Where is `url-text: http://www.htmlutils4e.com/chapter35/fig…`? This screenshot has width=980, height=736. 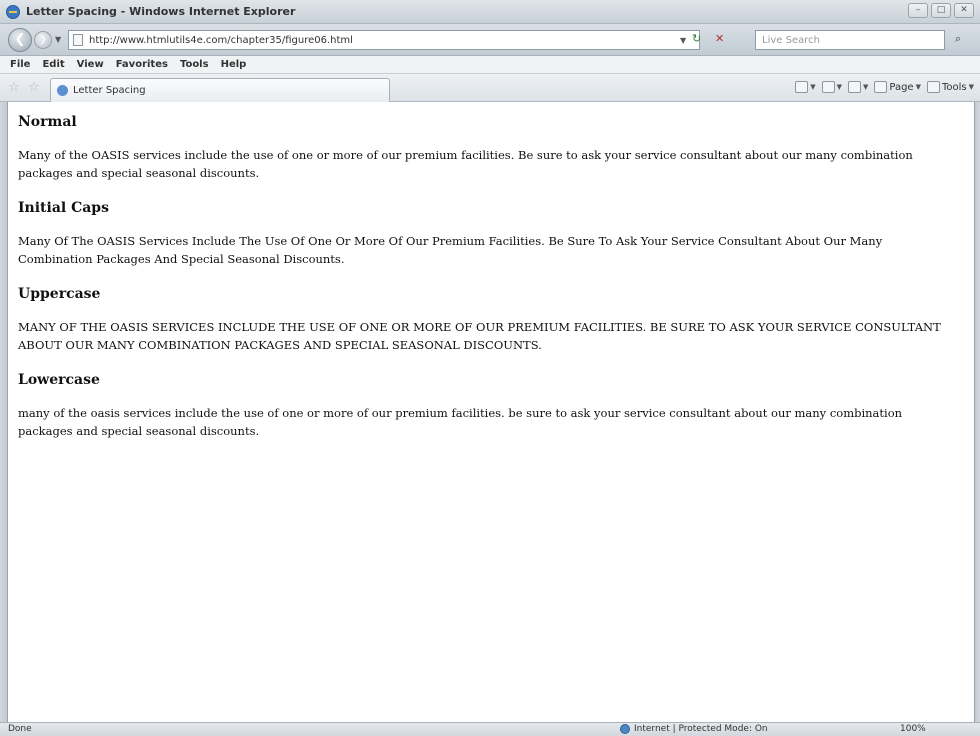
url-text: http://www.htmlutils4e.com/chapter35/fig… is located at coordinates (221, 40).